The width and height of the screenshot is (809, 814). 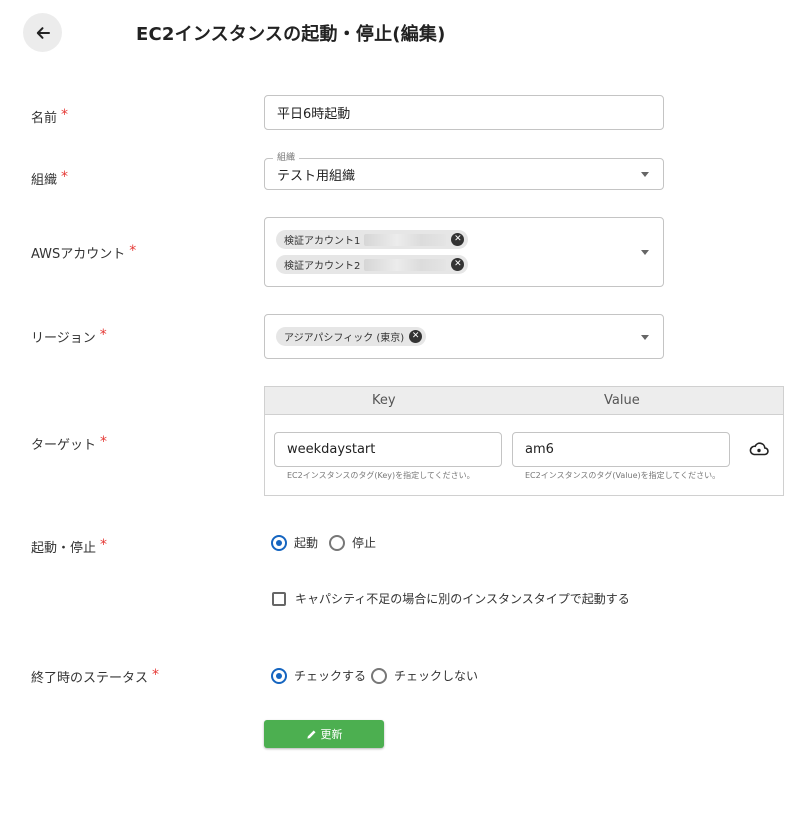 What do you see at coordinates (314, 114) in the screenshot?
I see `name-input-value: 平日6時起動` at bounding box center [314, 114].